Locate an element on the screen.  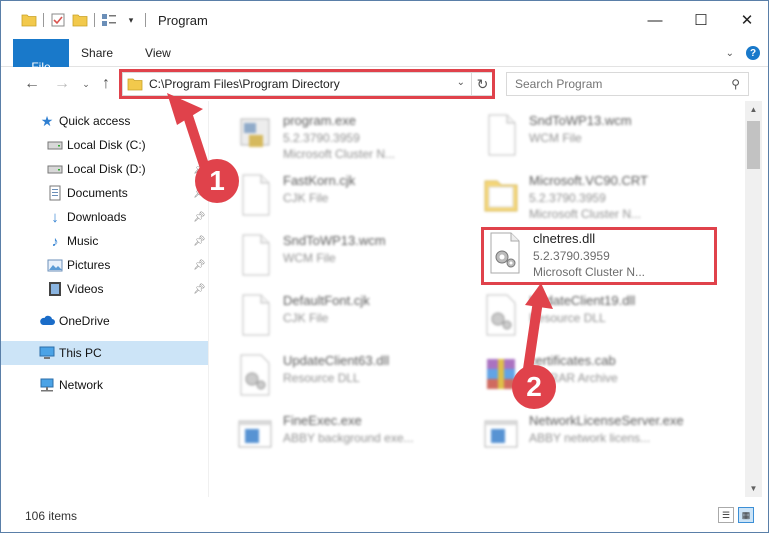
sidebar-item-label: Pictures is located at coordinates (89, 265).